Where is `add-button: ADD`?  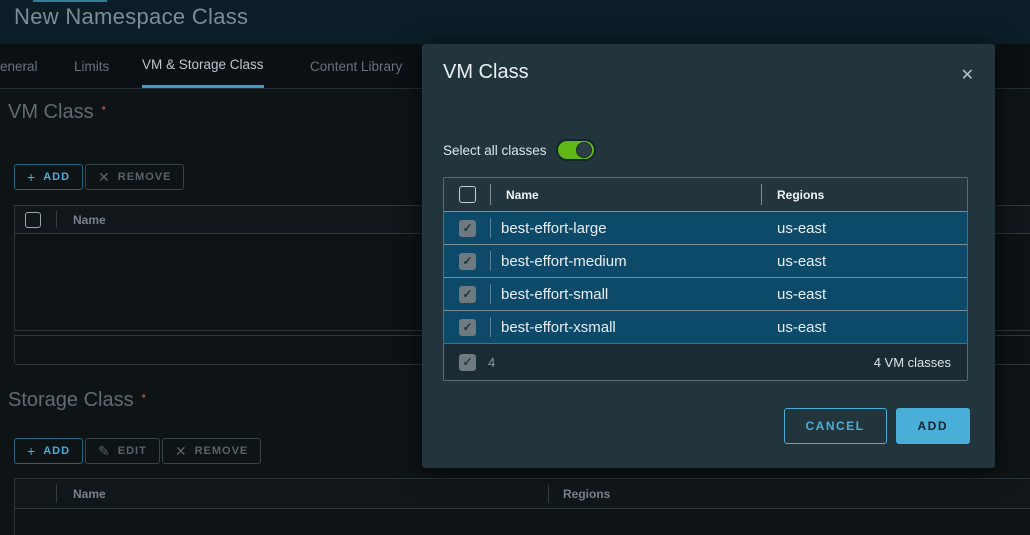 add-button: ADD is located at coordinates (932, 426).